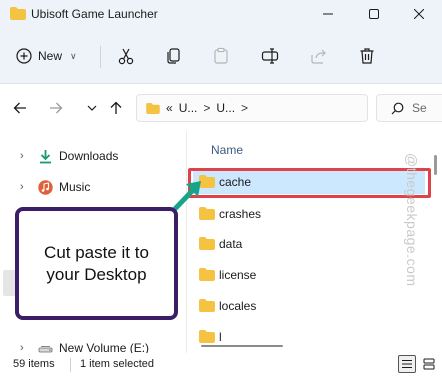  I want to click on column-header-name: Name, so click(227, 150).